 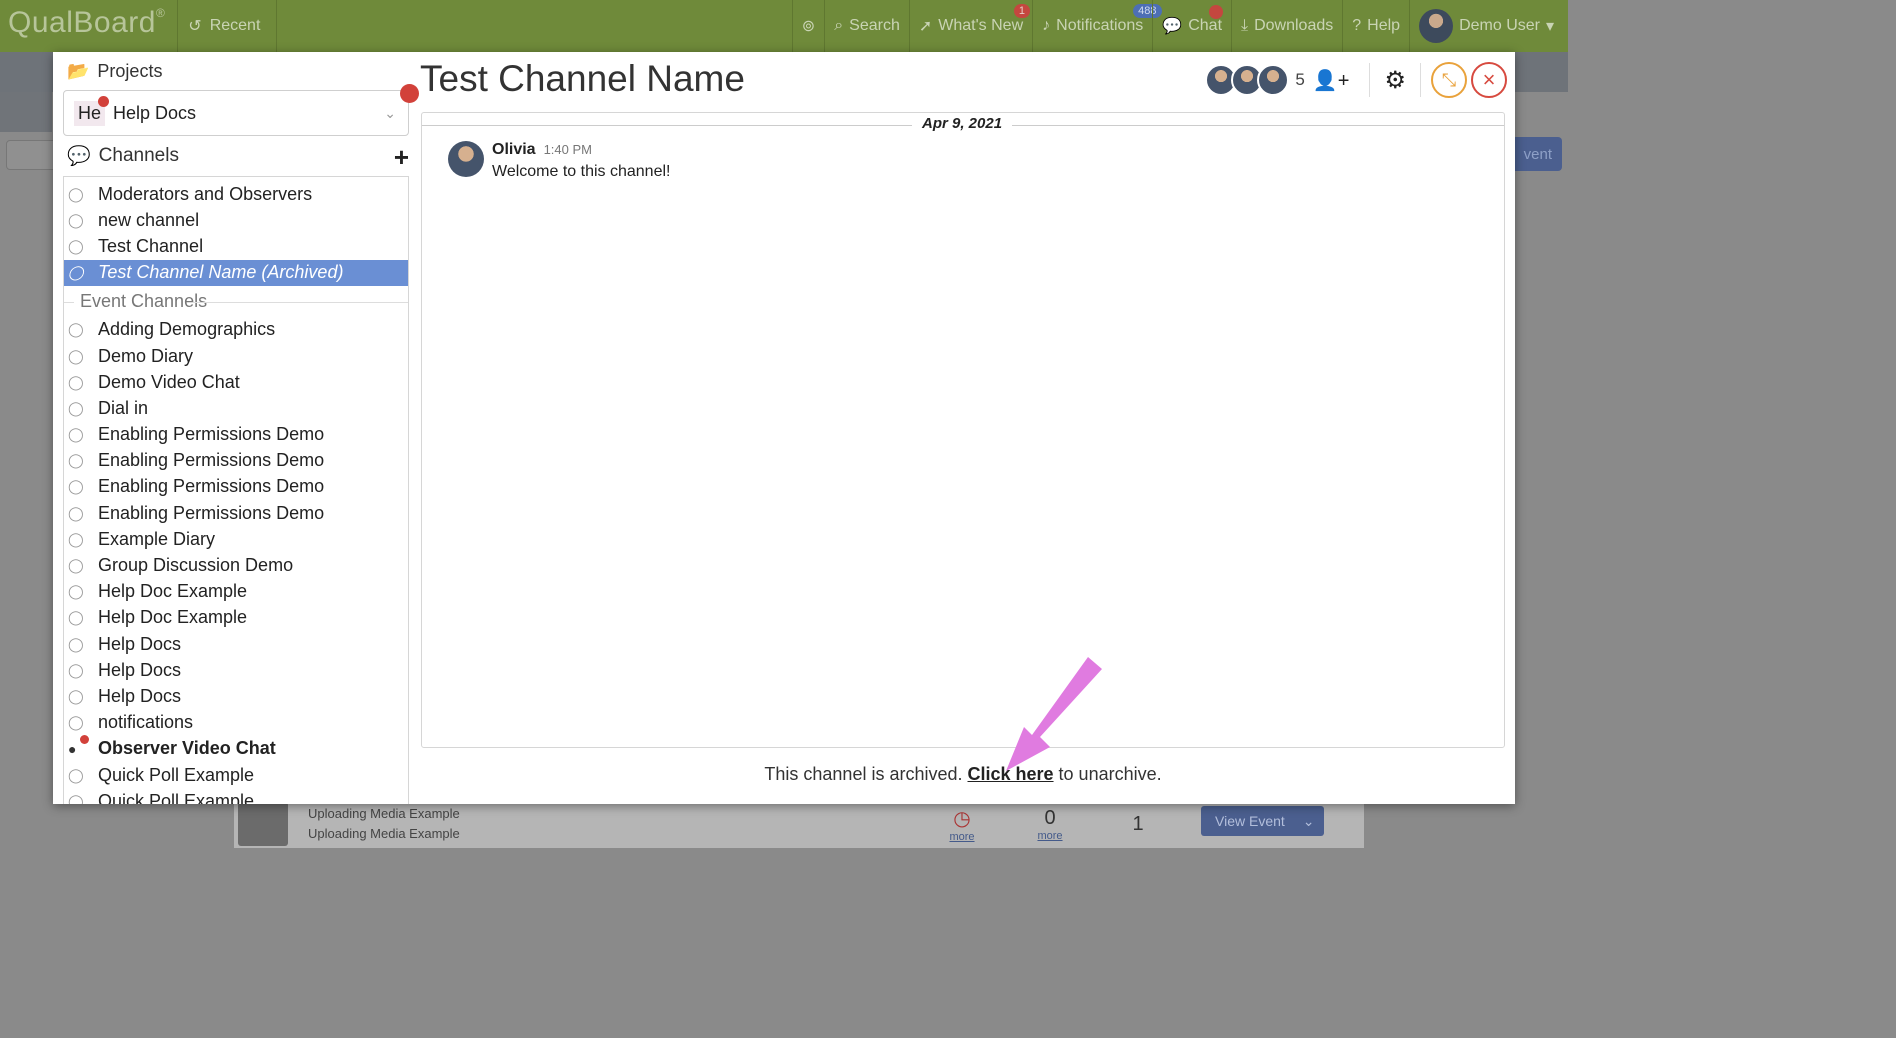 I want to click on project-notification-dot, so click(x=409, y=93).